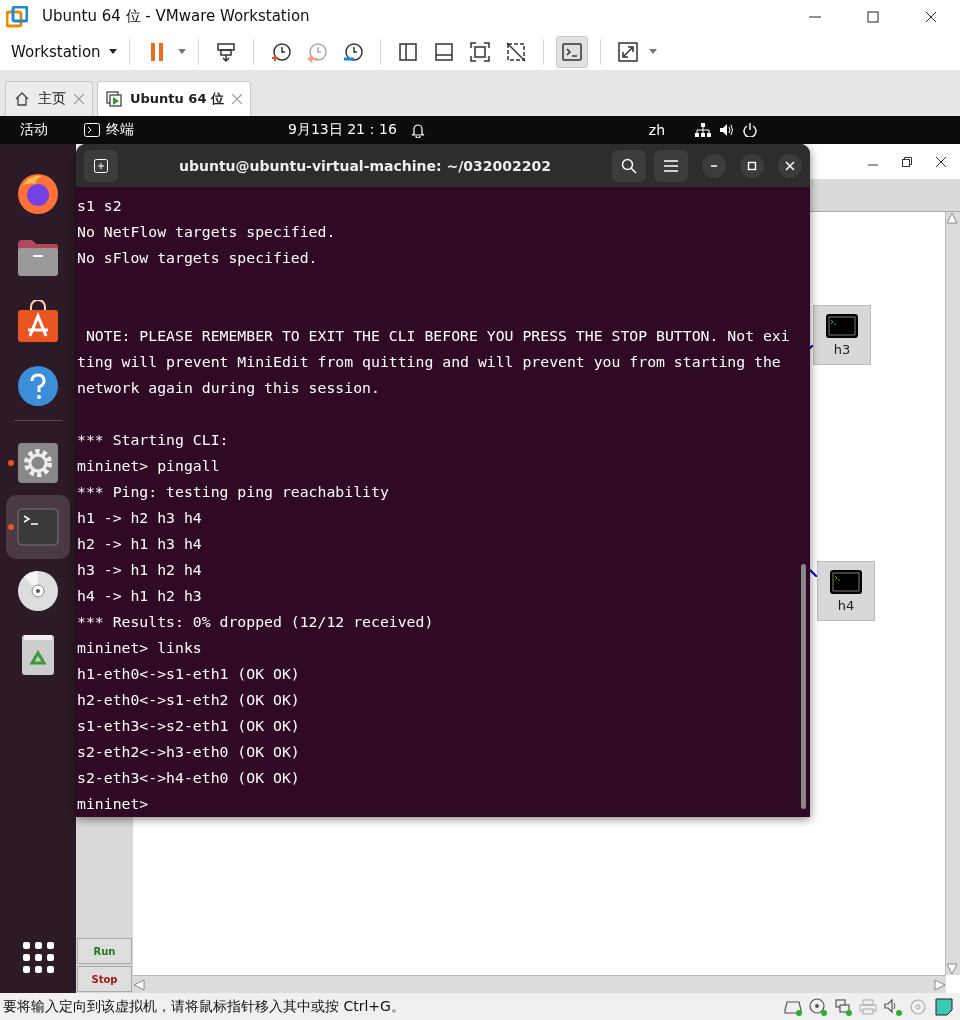  Describe the element at coordinates (352, 51) in the screenshot. I see `snapshot-manager-icon` at that location.